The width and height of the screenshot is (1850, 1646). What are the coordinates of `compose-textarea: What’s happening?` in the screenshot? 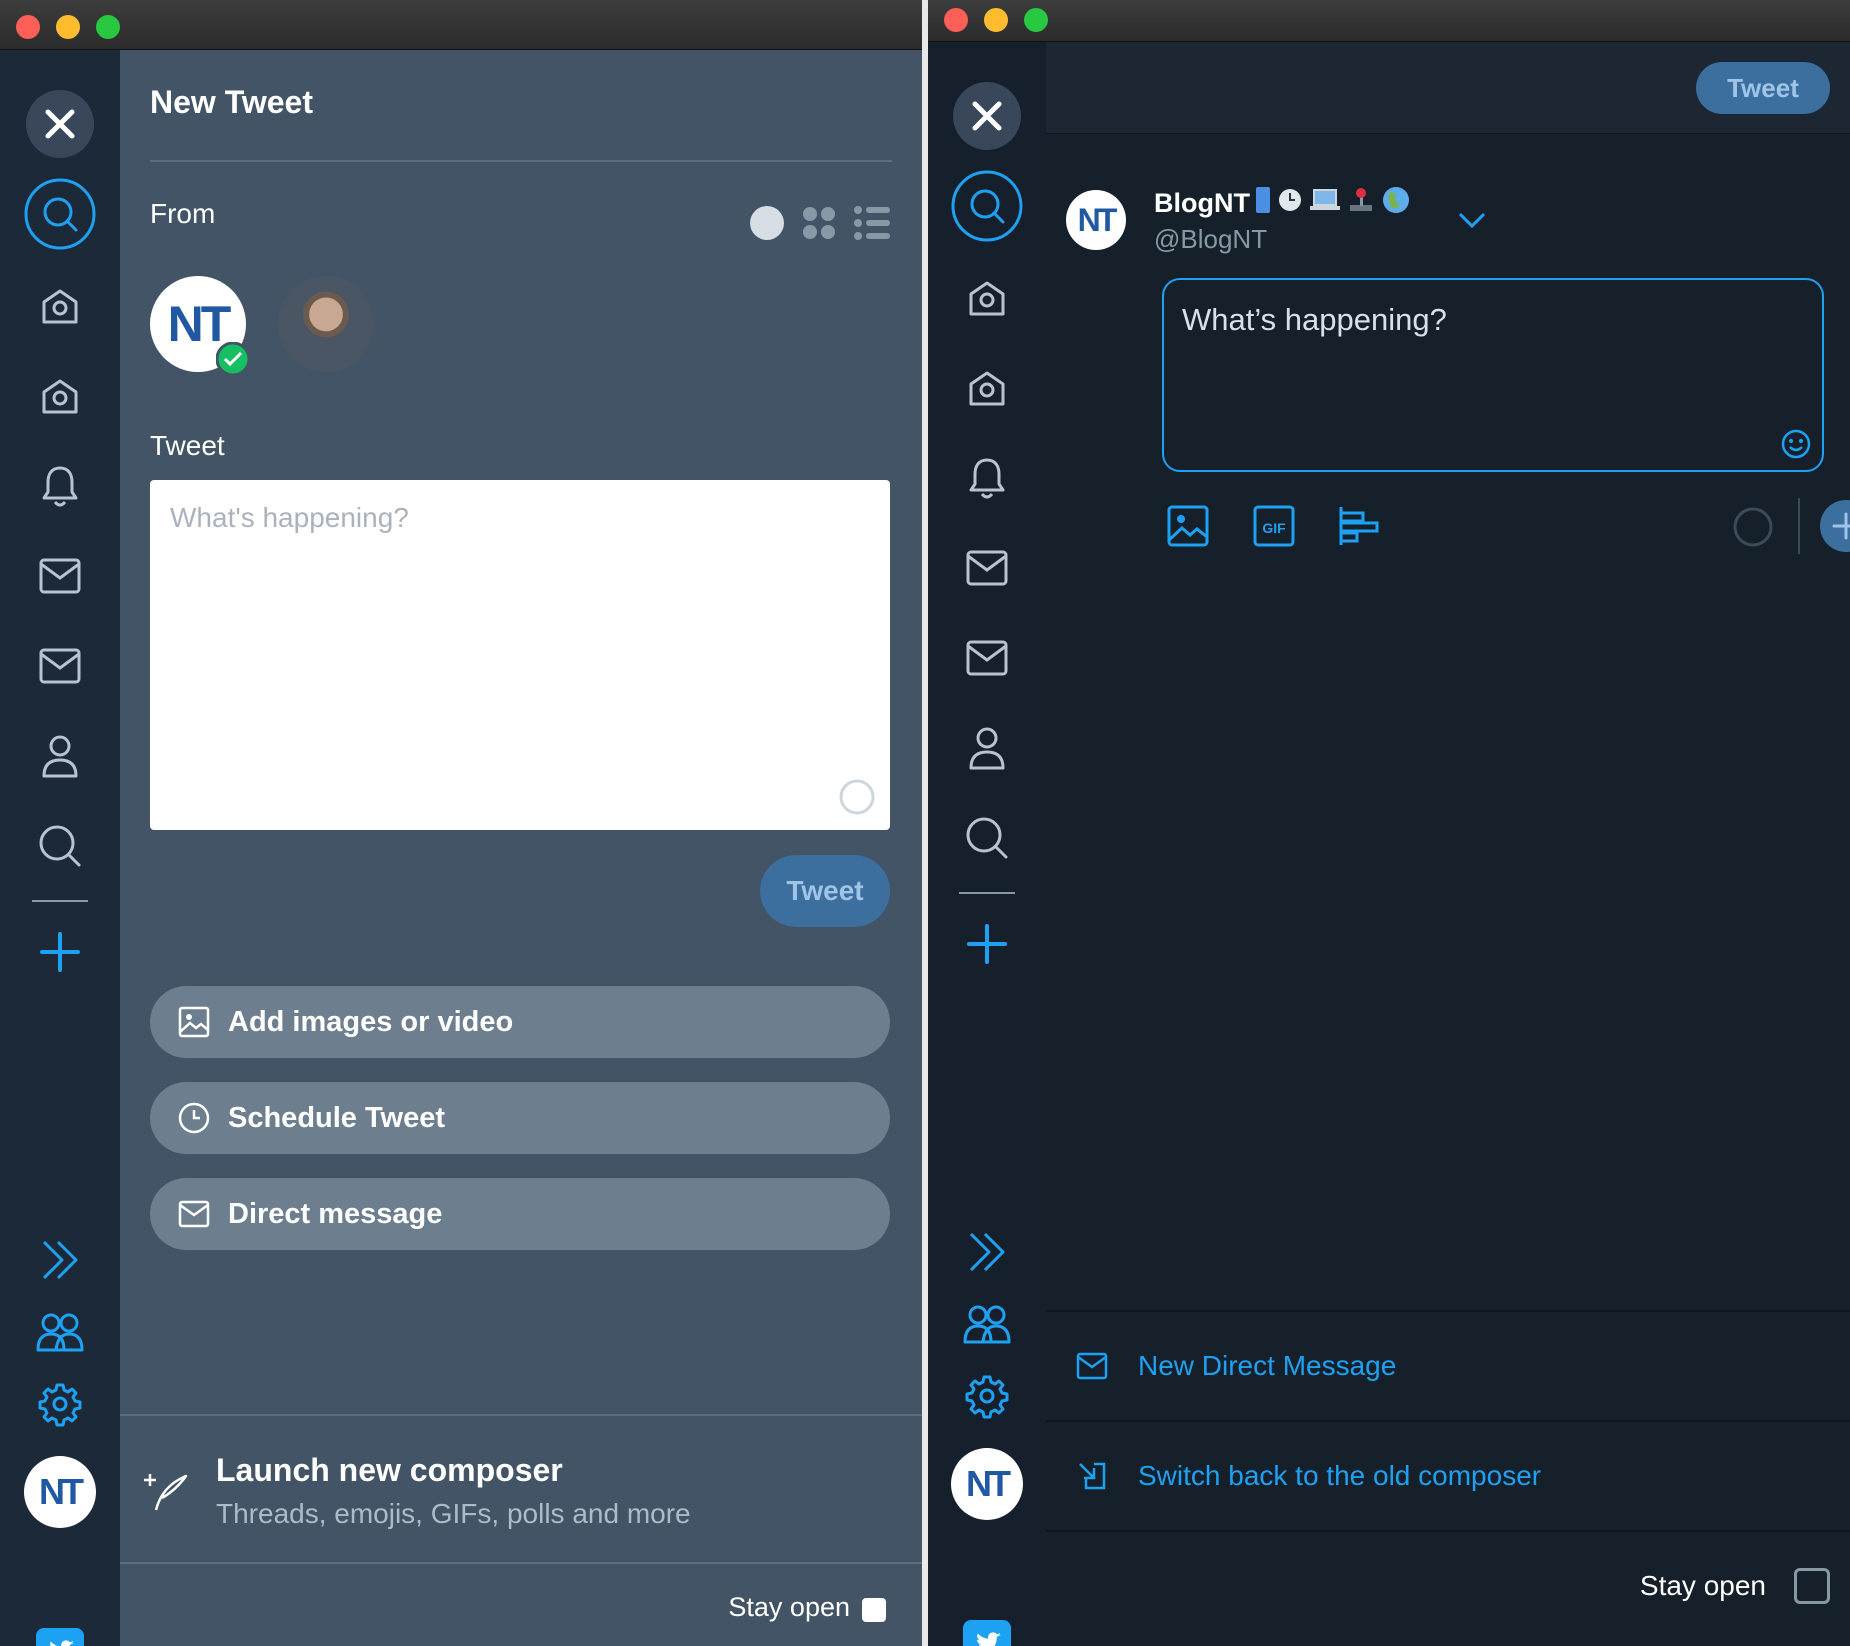 It's located at (1493, 375).